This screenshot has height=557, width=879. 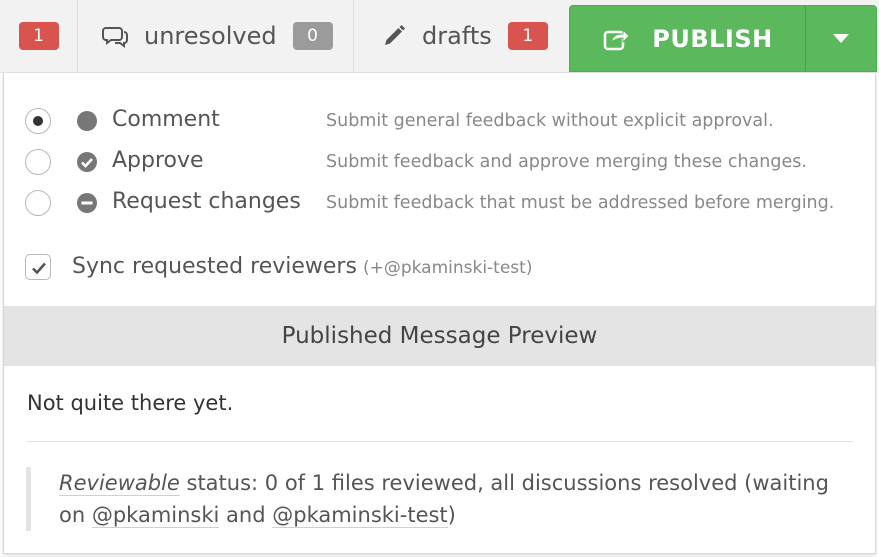 I want to click on preview-header: Published Message Preview, so click(x=439, y=336).